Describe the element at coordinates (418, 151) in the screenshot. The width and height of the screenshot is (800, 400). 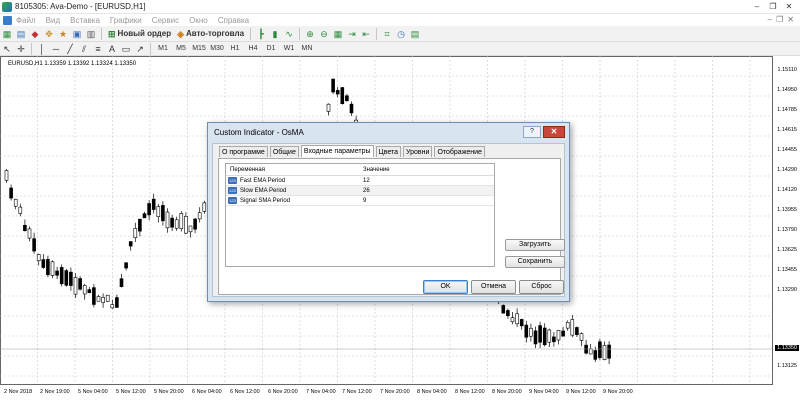
I see `tab-levels: Уровни` at that location.